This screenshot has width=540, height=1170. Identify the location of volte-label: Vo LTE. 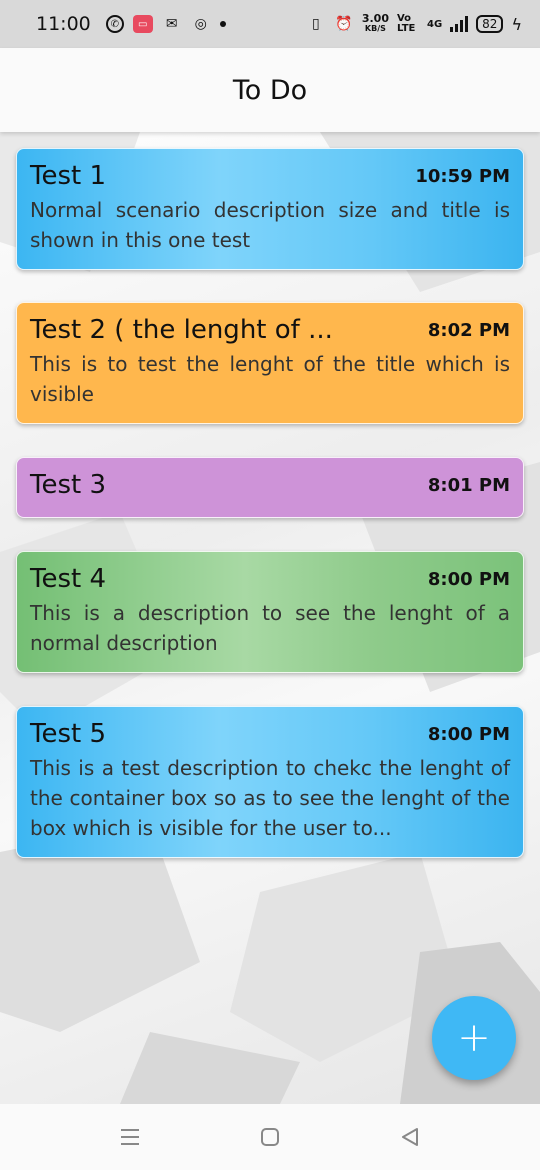
(406, 23).